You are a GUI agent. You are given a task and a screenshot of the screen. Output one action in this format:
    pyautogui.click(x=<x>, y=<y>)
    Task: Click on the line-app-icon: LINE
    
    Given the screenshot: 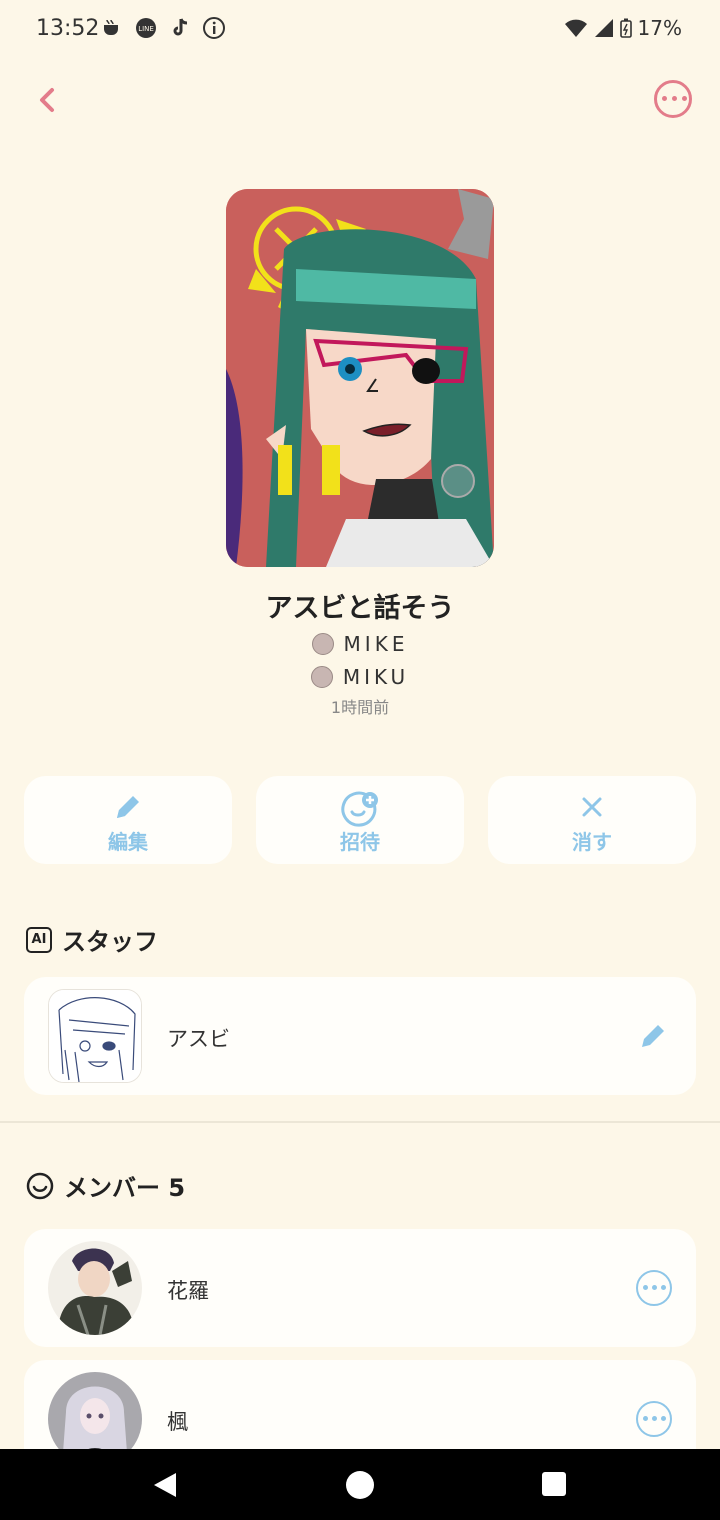 What is the action you would take?
    pyautogui.click(x=146, y=28)
    